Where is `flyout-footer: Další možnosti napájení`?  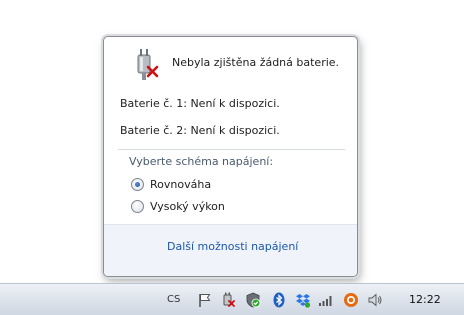 flyout-footer: Další možnosti napájení is located at coordinates (230, 250).